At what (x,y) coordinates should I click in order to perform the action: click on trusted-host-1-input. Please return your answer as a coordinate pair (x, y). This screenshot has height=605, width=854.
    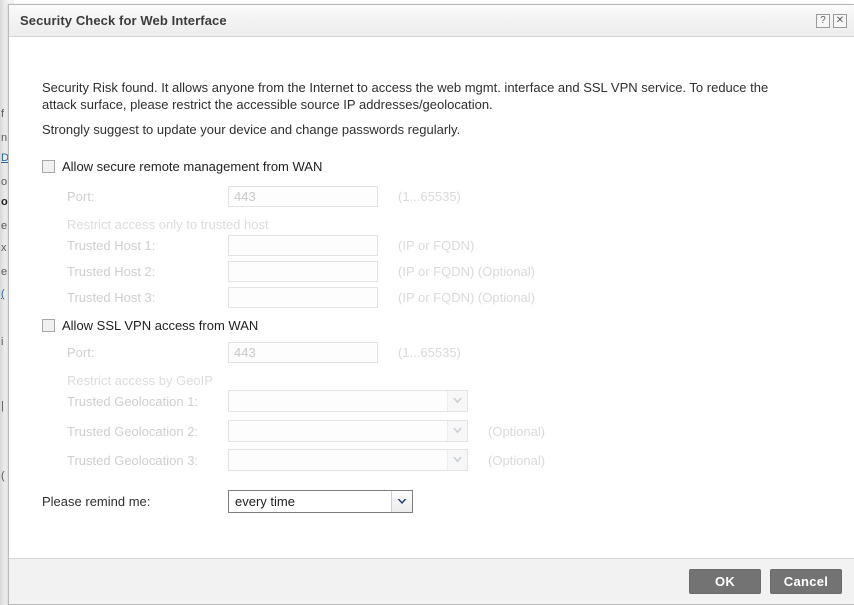
    Looking at the image, I should click on (303, 245).